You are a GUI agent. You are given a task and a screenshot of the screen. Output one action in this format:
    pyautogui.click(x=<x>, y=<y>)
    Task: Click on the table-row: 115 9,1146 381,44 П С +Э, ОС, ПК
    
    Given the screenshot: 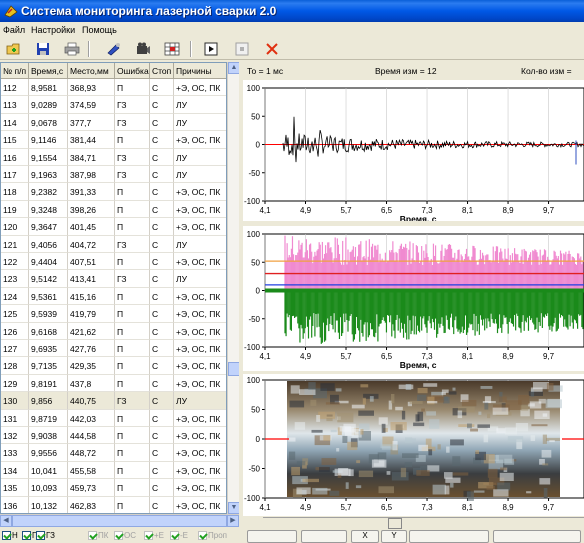 What is the action you would take?
    pyautogui.click(x=113, y=140)
    